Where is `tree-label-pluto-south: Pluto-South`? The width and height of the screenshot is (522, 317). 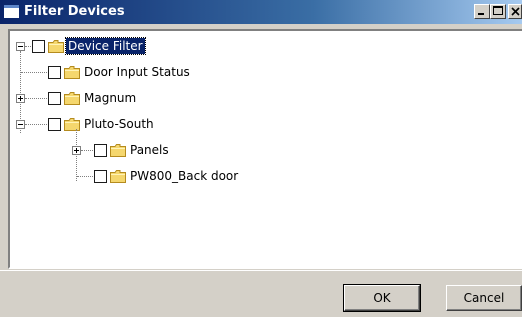
tree-label-pluto-south: Pluto-South is located at coordinates (119, 124).